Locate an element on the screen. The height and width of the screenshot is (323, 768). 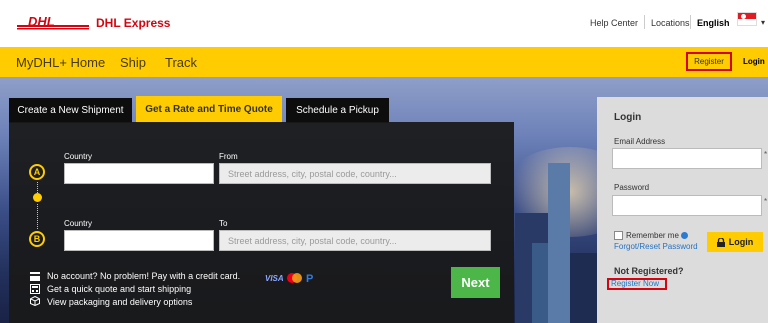
login-button-label: Login is located at coordinates (741, 242).